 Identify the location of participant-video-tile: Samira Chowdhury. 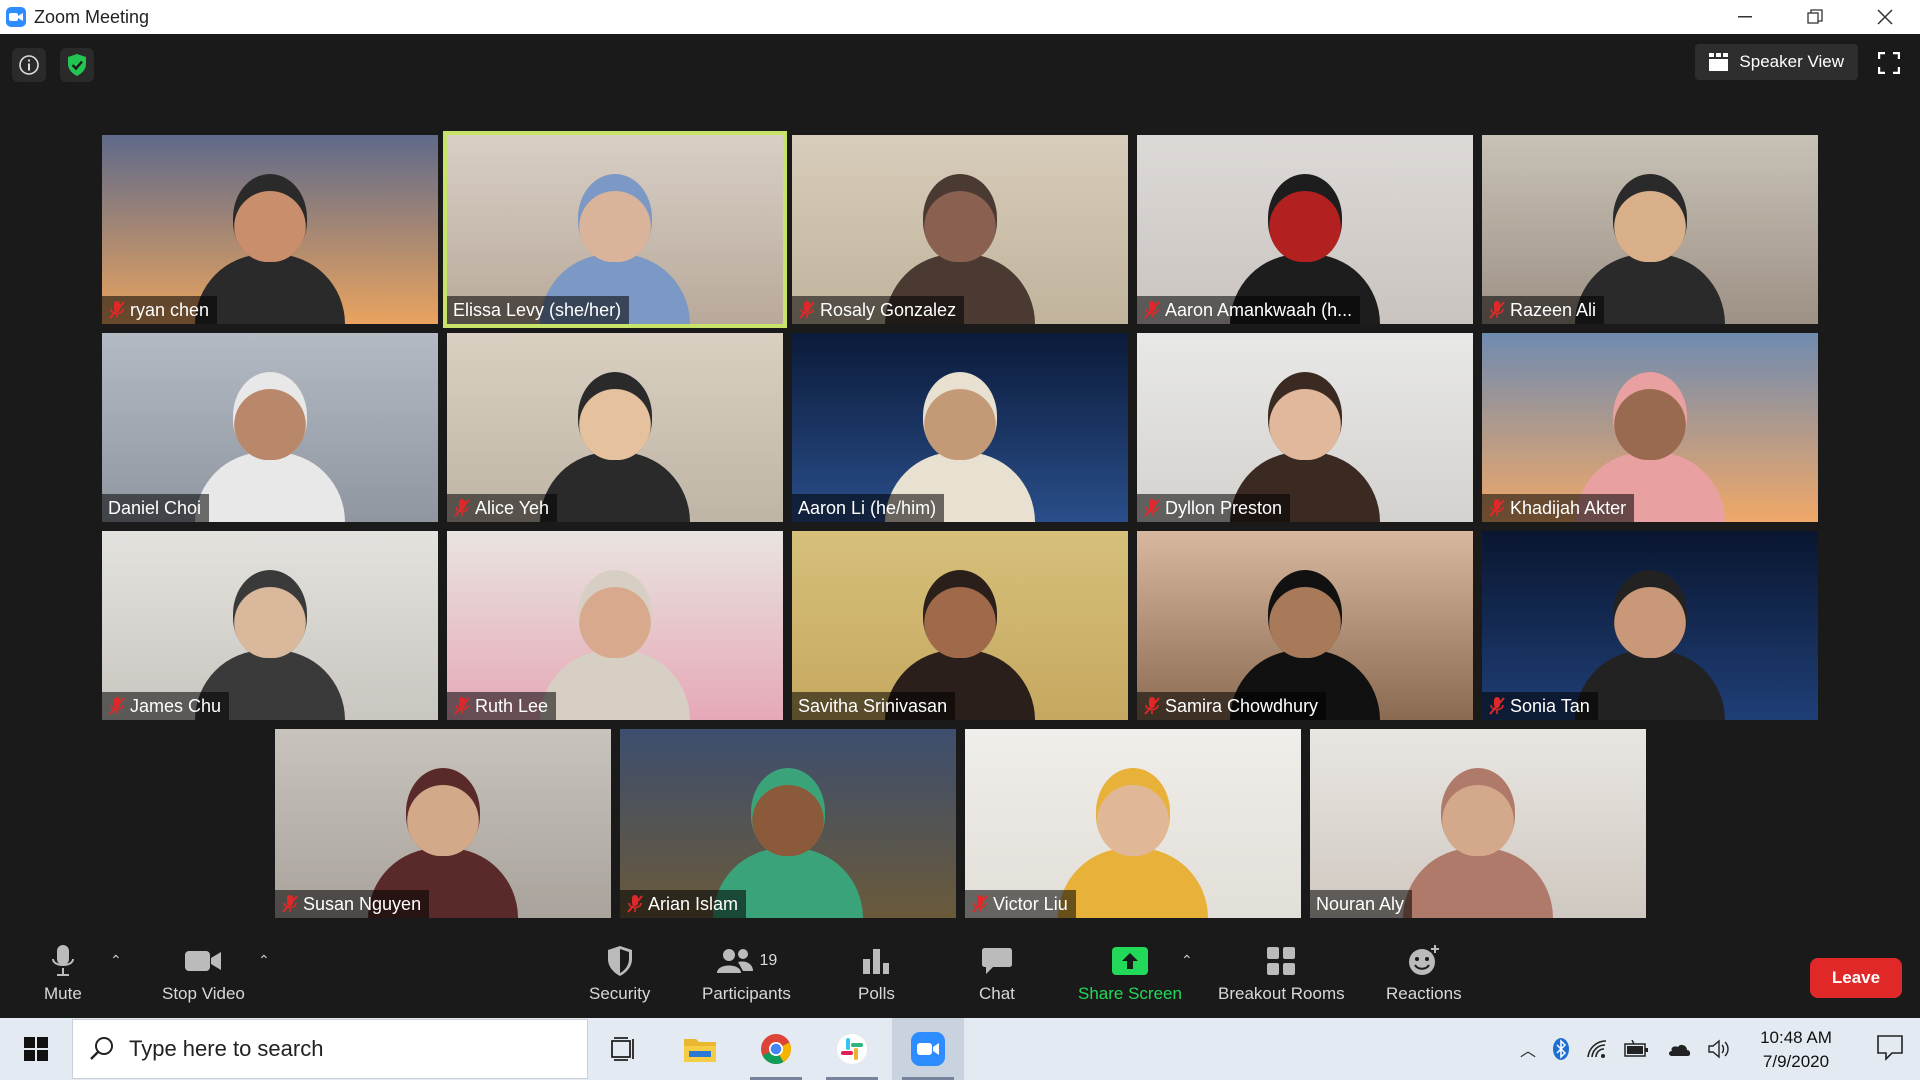
(1305, 625).